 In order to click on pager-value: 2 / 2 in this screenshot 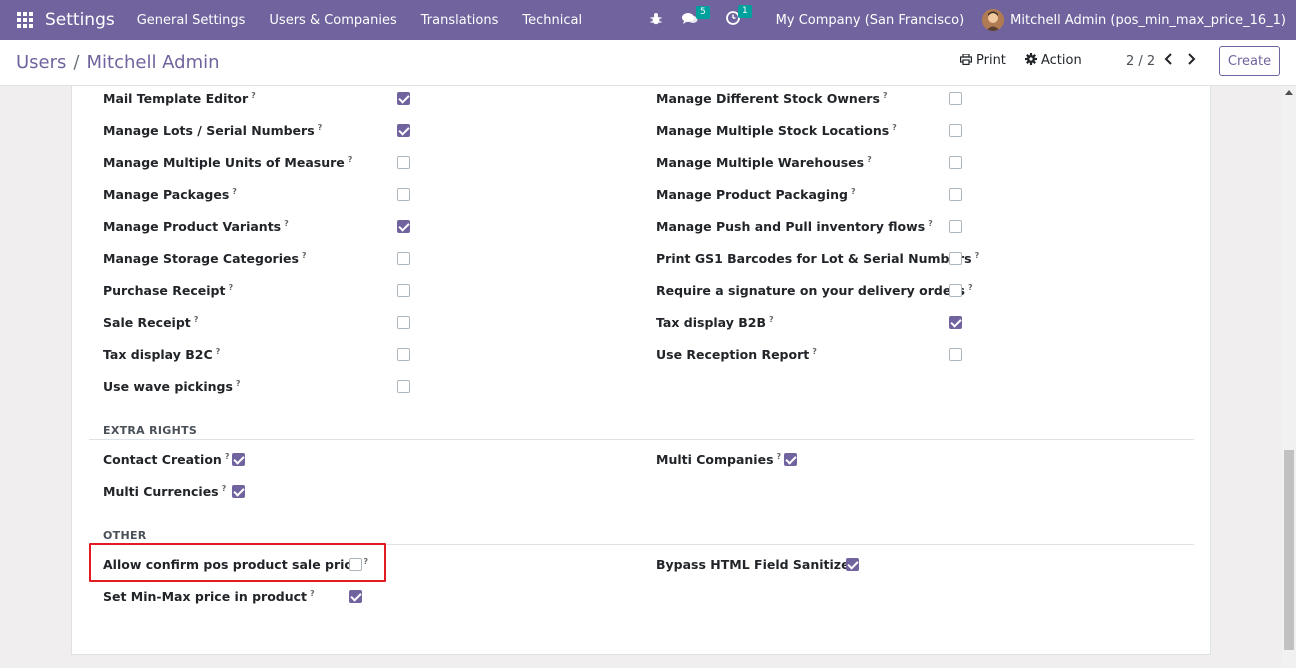, I will do `click(1140, 61)`.